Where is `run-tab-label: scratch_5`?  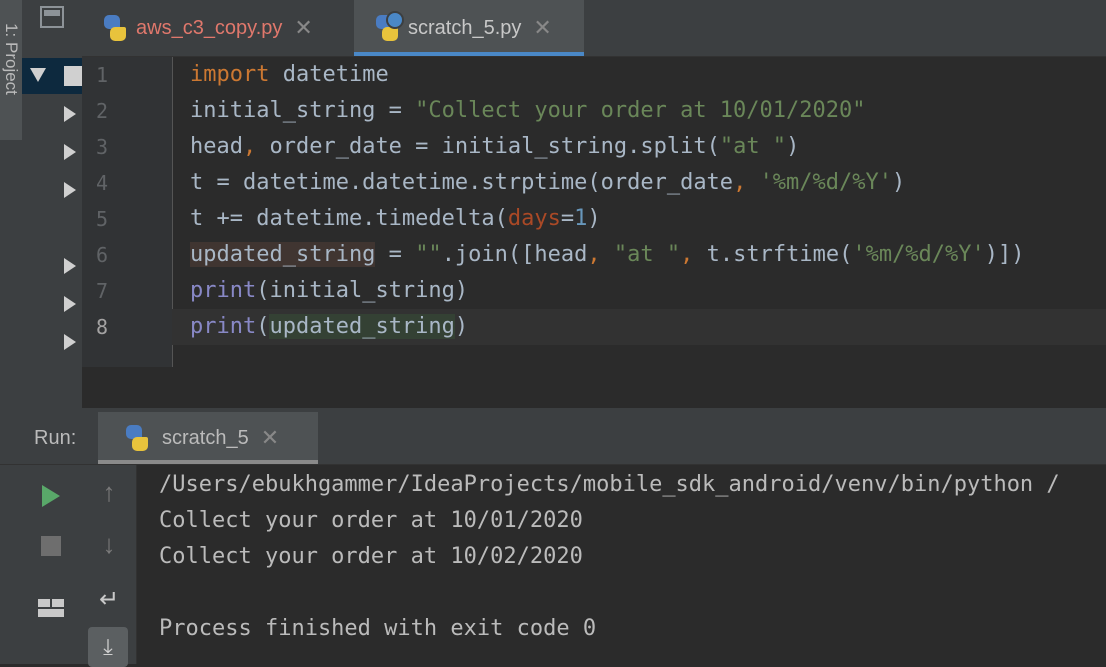 run-tab-label: scratch_5 is located at coordinates (205, 437).